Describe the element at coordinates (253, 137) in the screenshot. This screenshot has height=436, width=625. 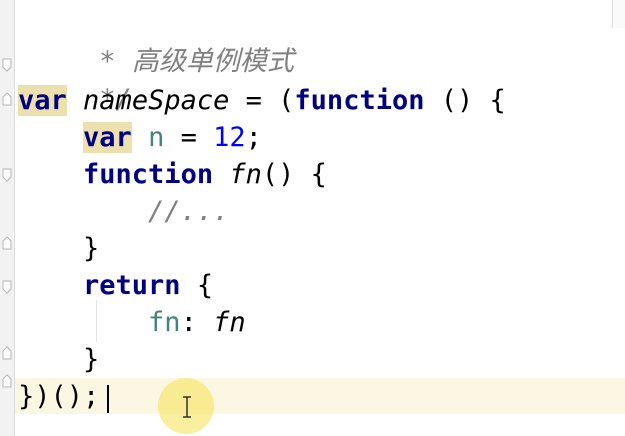
I see `semicolon: ;` at that location.